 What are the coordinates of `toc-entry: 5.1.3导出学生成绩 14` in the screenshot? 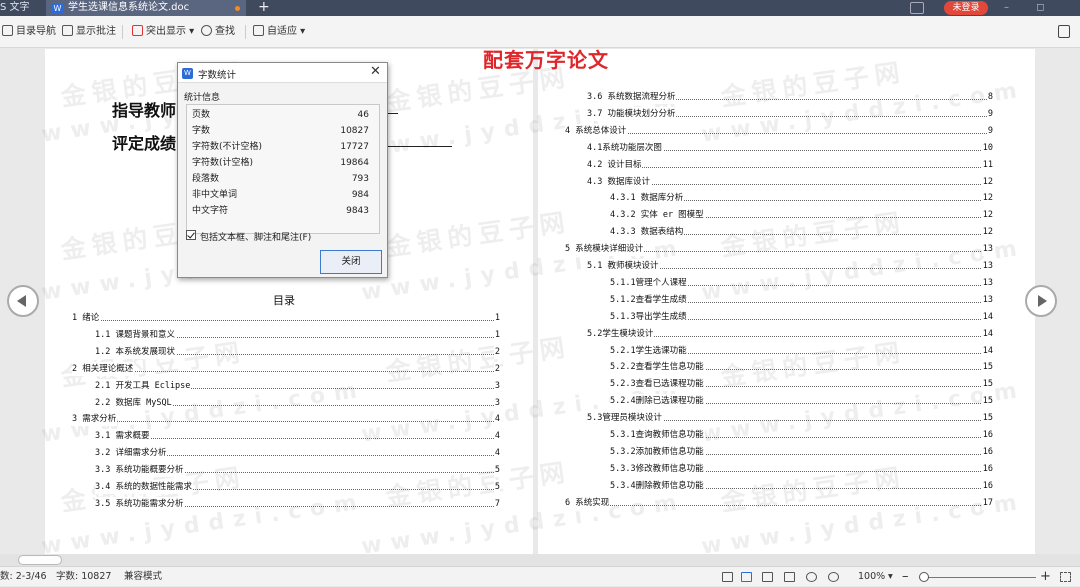 It's located at (801, 316).